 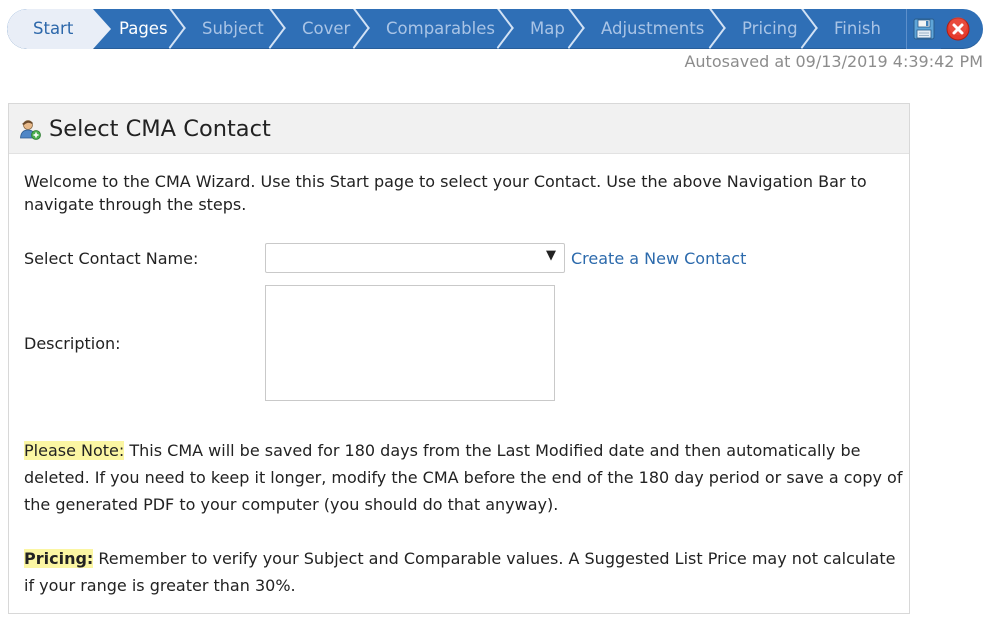 I want to click on wizard-step-label: Subject, so click(x=233, y=28).